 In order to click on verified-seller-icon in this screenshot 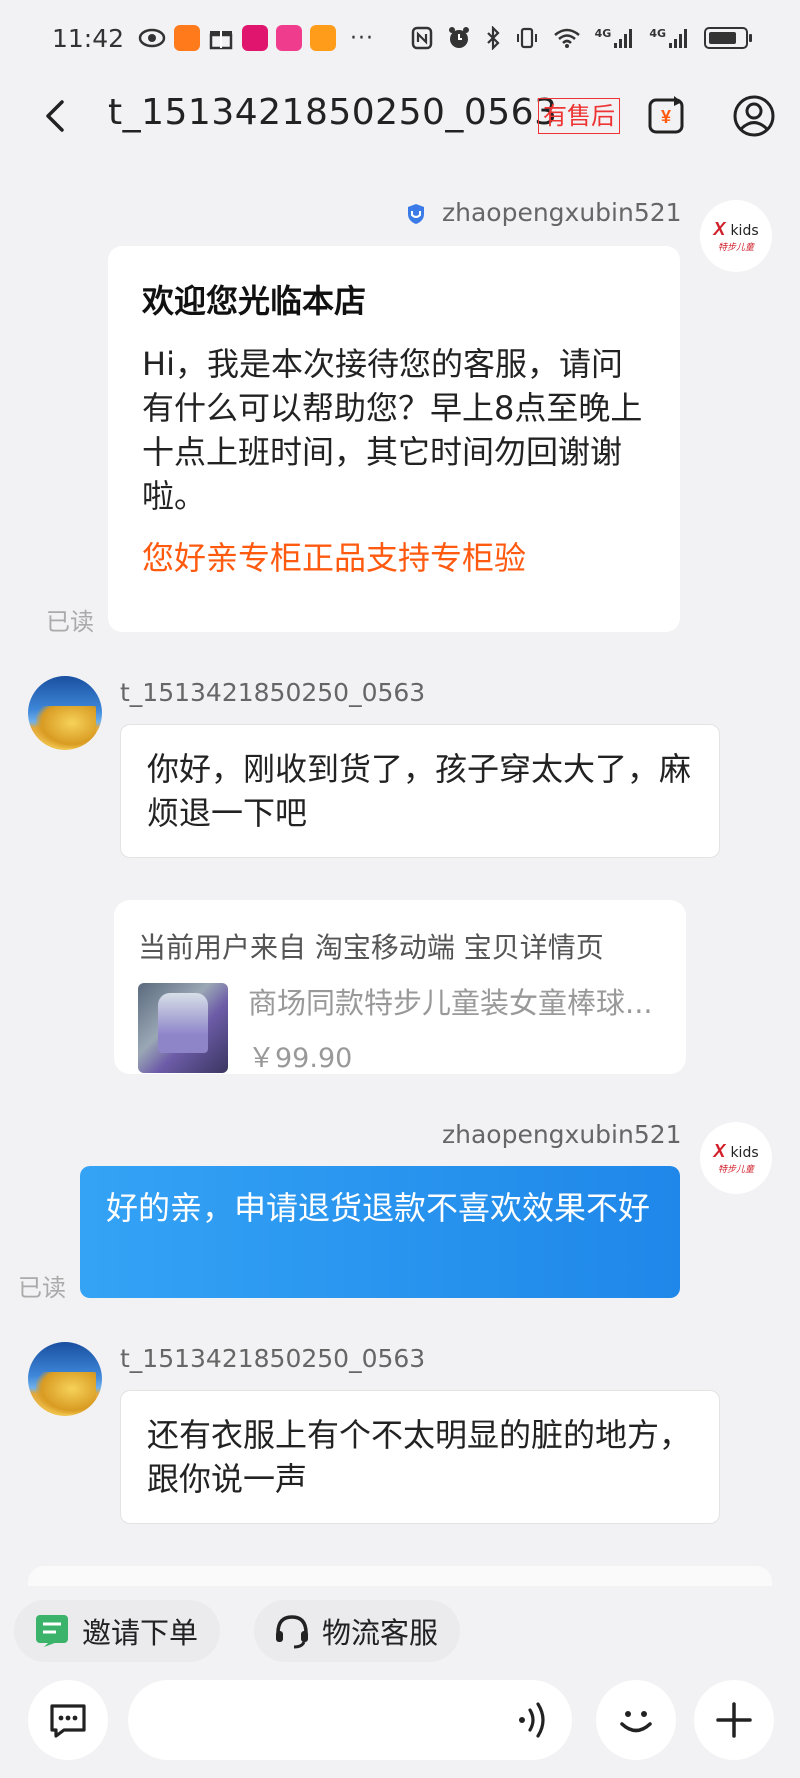, I will do `click(416, 214)`.